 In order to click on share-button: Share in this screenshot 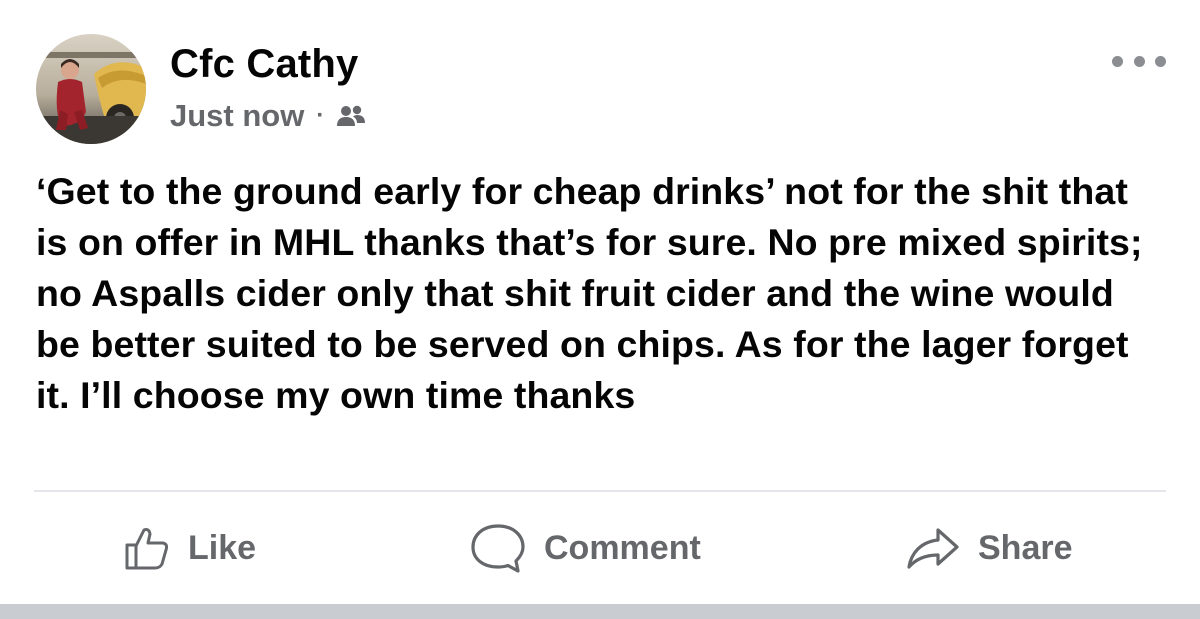, I will do `click(989, 548)`.